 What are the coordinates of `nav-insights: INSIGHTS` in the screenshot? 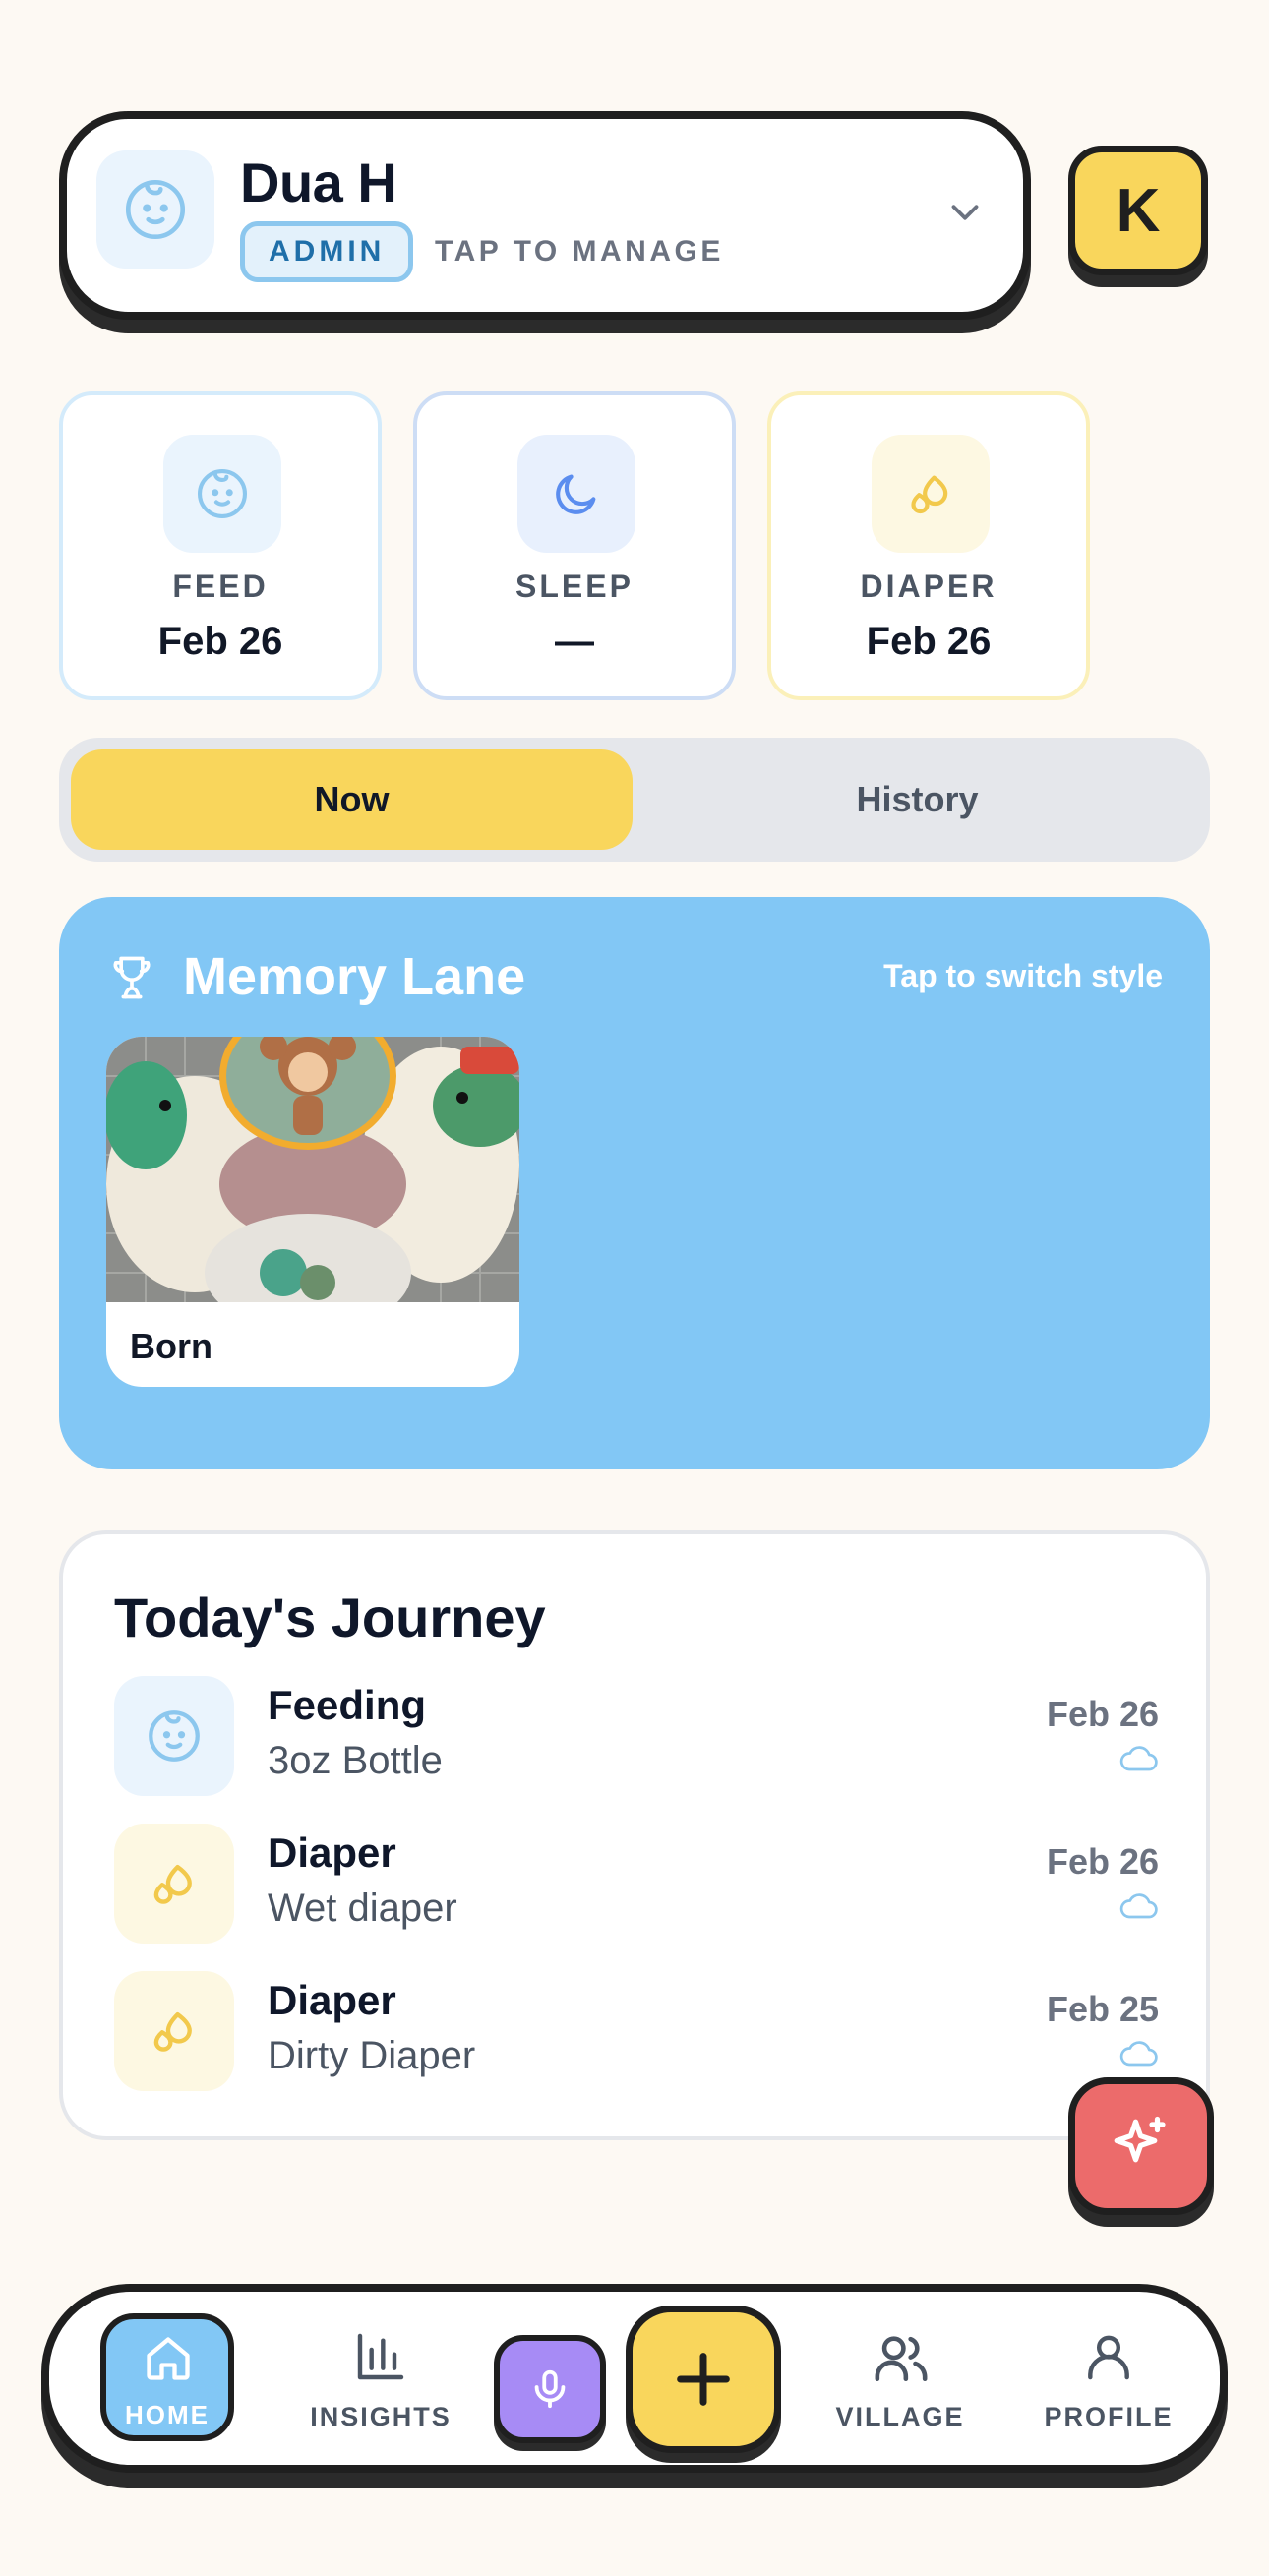 It's located at (380, 2381).